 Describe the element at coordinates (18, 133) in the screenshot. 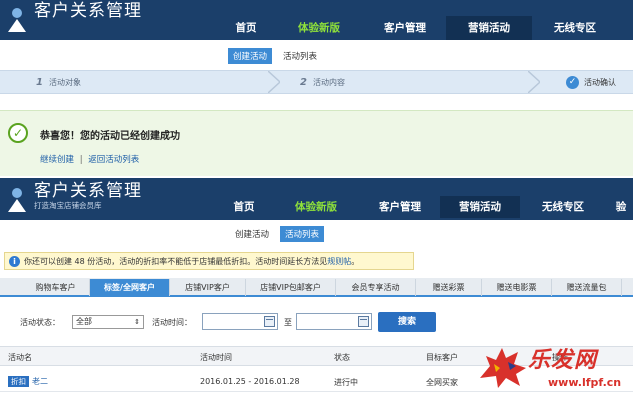

I see `check-icon: ✓` at that location.